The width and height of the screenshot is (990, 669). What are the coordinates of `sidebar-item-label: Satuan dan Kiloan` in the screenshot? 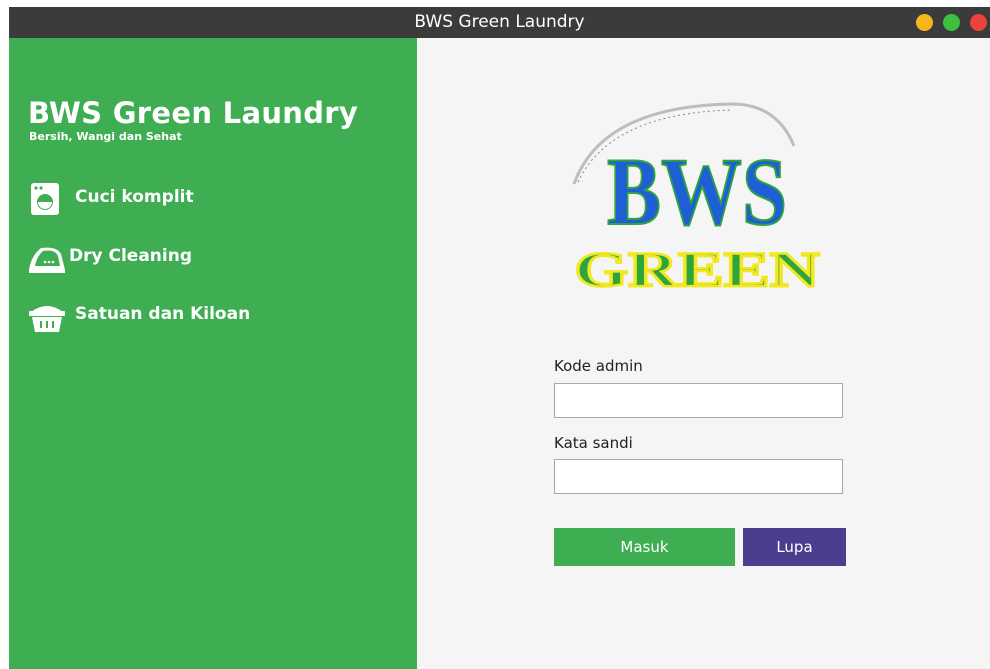 It's located at (163, 314).